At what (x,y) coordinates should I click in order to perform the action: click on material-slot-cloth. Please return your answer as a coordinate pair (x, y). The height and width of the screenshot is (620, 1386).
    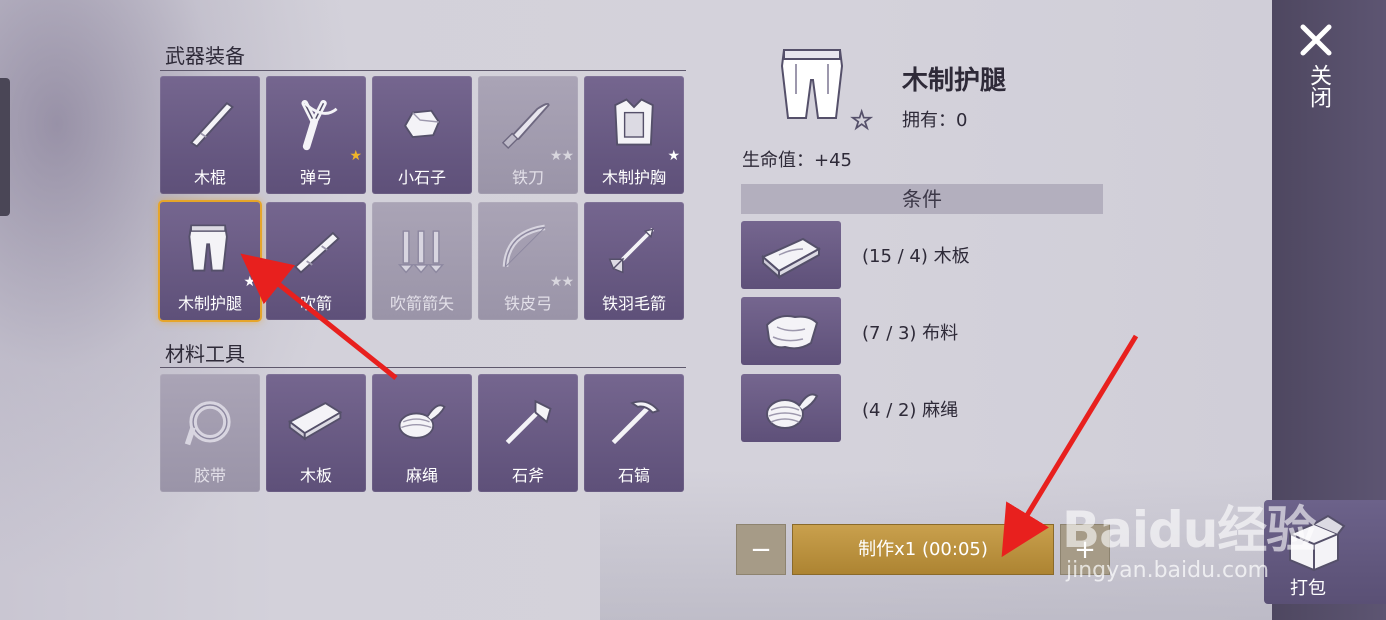
    Looking at the image, I should click on (791, 331).